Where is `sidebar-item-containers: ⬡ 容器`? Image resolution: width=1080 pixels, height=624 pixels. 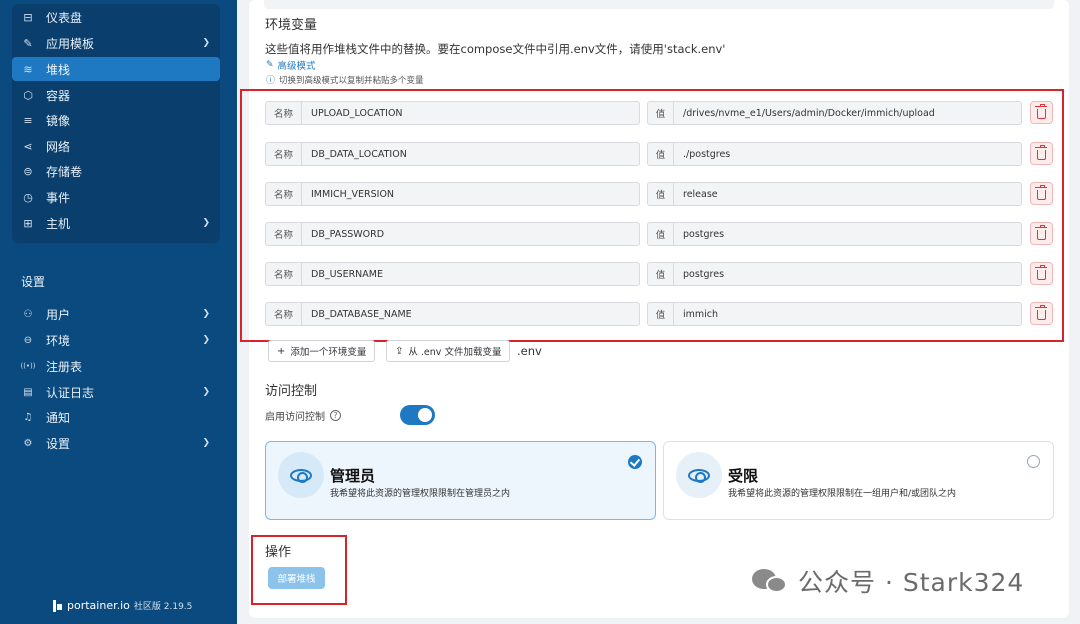
sidebar-item-containers: ⬡ 容器 is located at coordinates (116, 95).